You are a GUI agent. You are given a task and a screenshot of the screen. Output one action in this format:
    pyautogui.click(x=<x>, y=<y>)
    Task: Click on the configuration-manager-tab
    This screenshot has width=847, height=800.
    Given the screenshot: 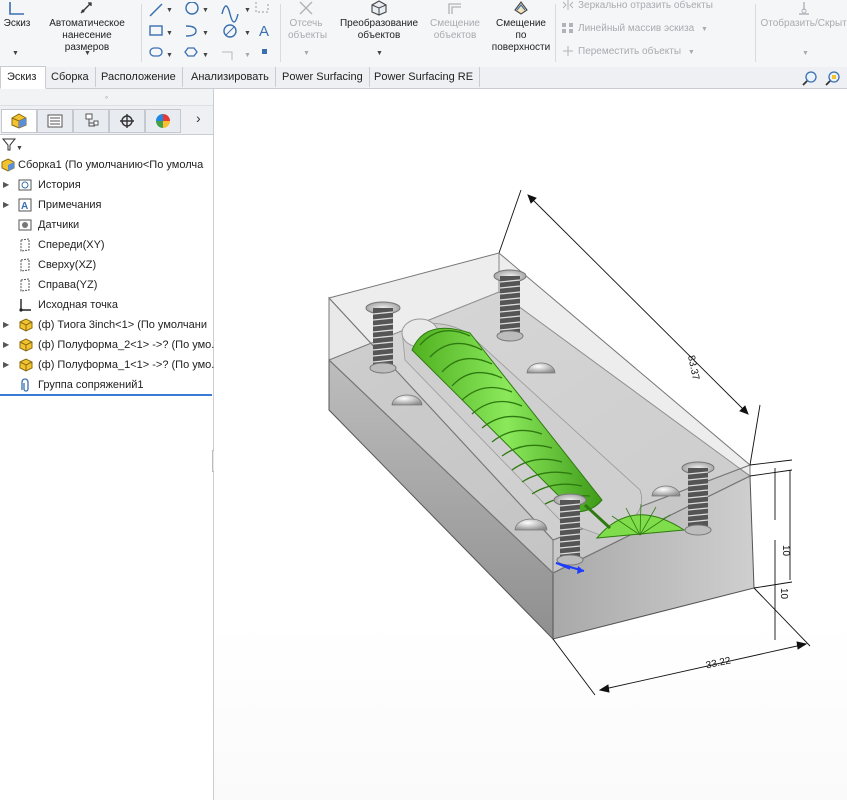 What is the action you would take?
    pyautogui.click(x=91, y=121)
    